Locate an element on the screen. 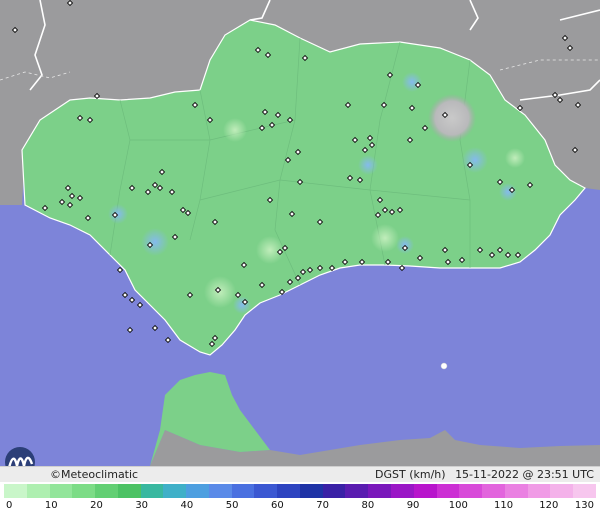 Image resolution: width=600 pixels, height=517 pixels. brand-label: ©Meteoclimatic is located at coordinates (94, 474).